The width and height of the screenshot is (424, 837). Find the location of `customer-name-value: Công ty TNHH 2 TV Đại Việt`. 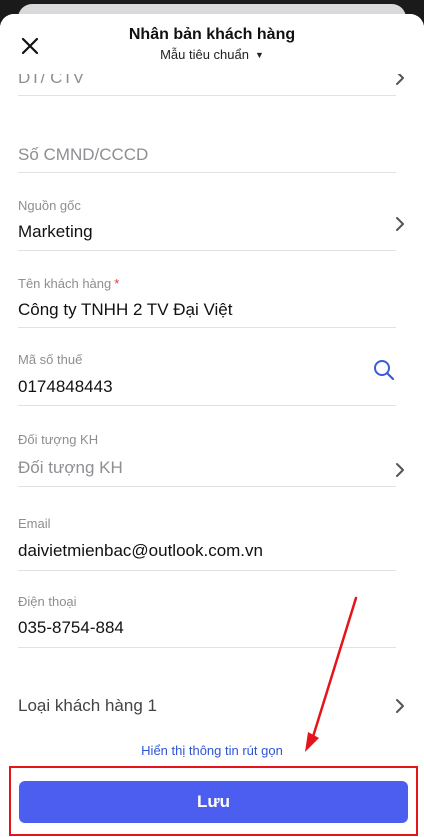

customer-name-value: Công ty TNHH 2 TV Đại Việt is located at coordinates (125, 309).